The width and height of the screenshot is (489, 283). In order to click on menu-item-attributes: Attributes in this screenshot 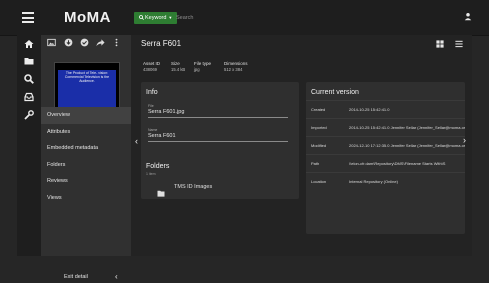, I will do `click(86, 132)`.